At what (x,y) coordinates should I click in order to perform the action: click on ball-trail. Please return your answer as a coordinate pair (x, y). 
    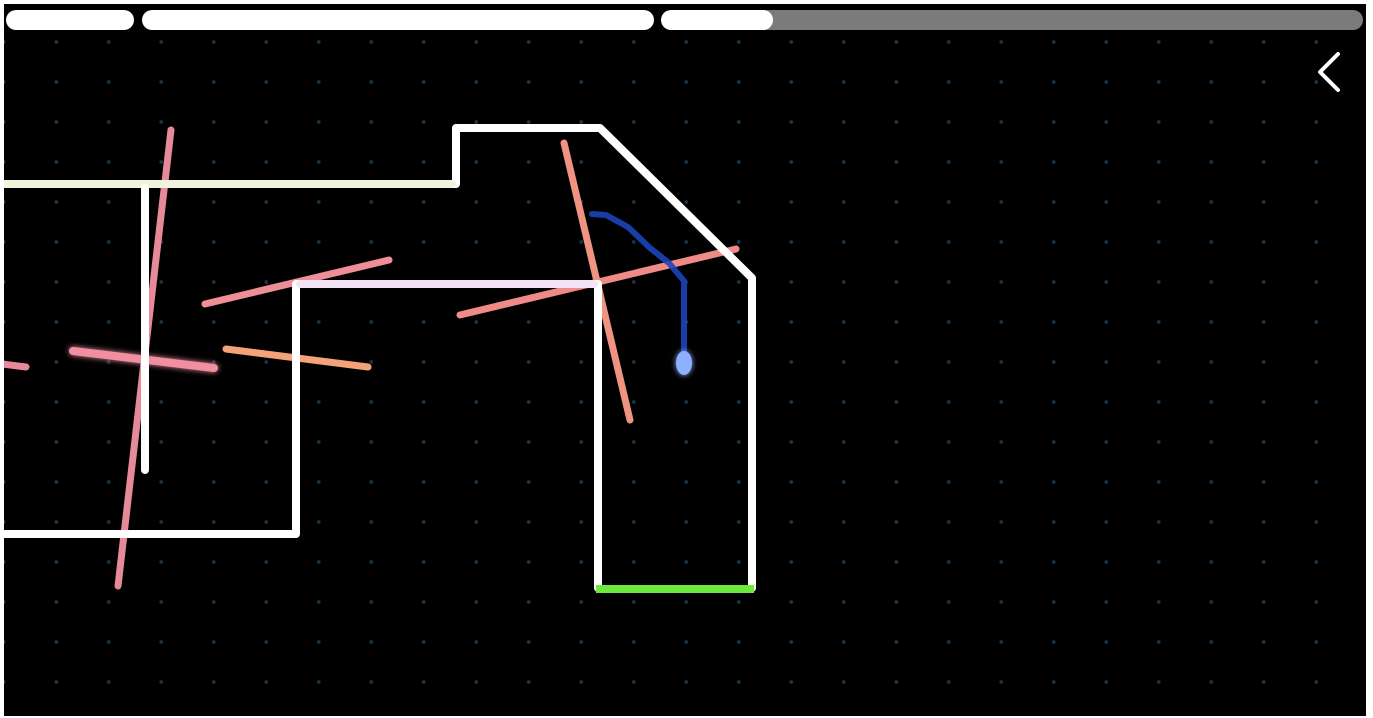
    Looking at the image, I should click on (638, 285).